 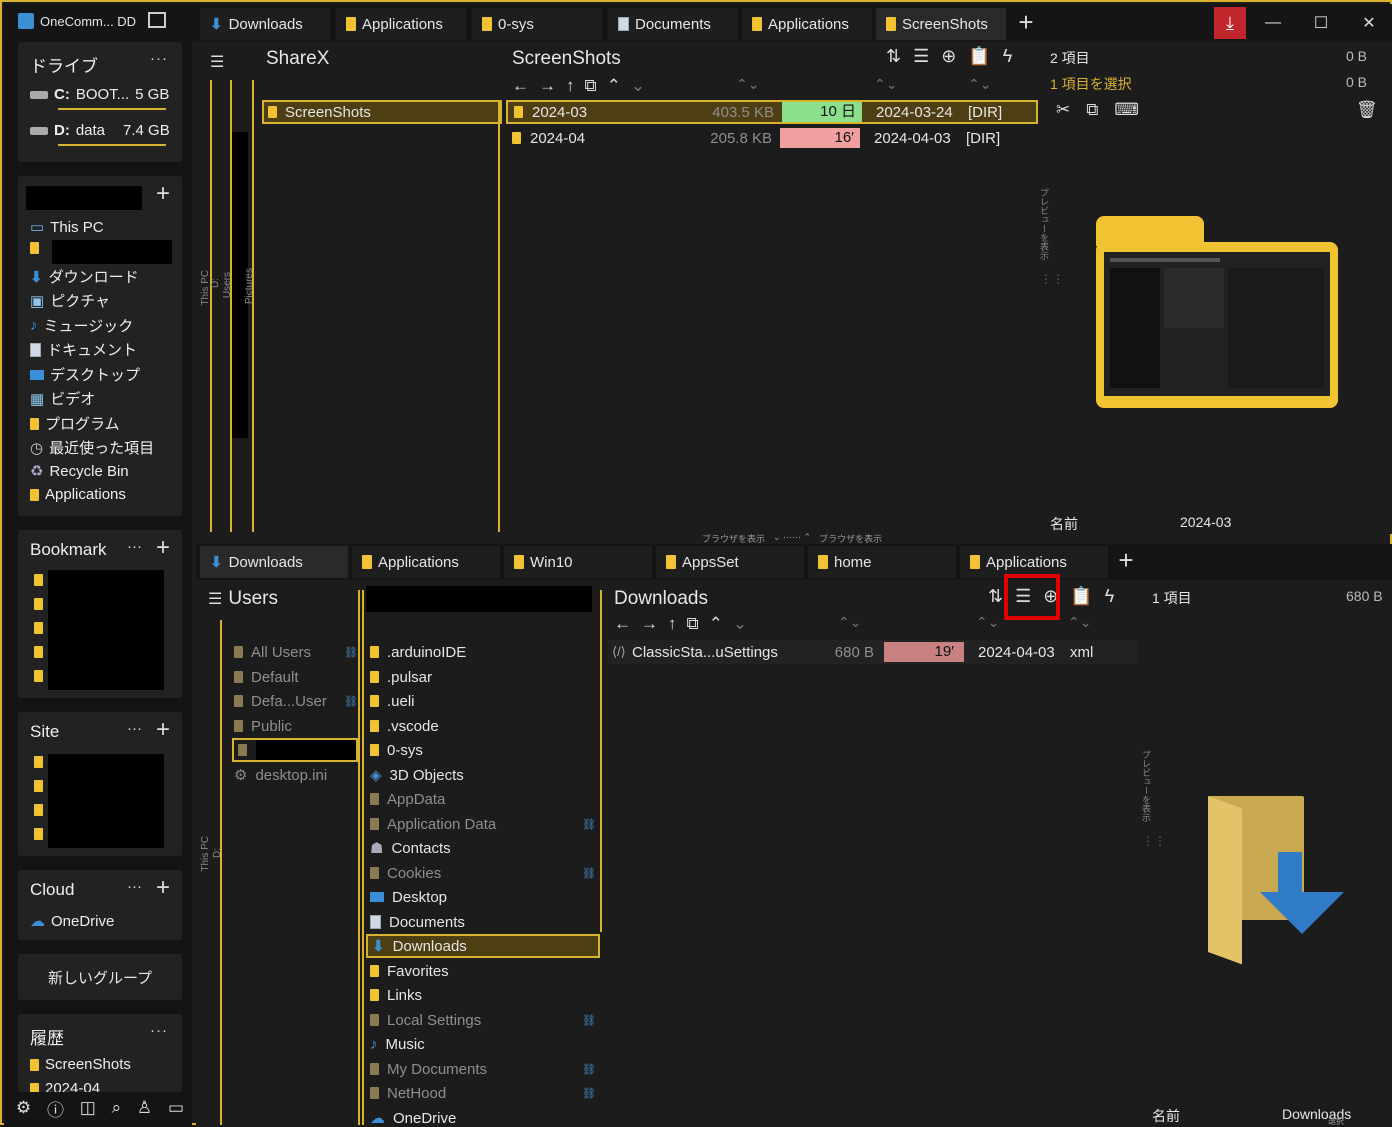 I want to click on place-music: ♪ ミュージック, so click(x=81, y=325).